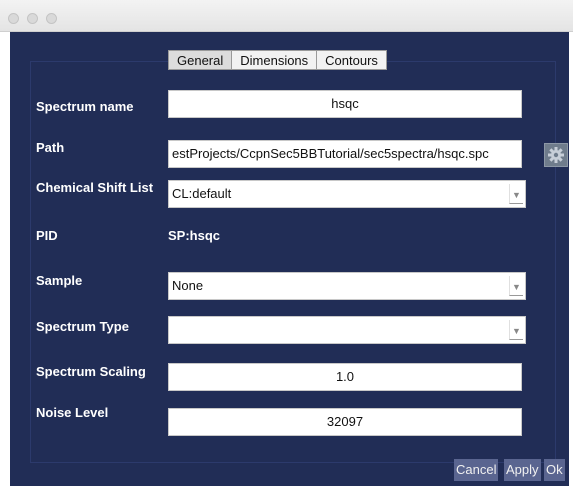  What do you see at coordinates (13, 18) in the screenshot?
I see `close-window-button` at bounding box center [13, 18].